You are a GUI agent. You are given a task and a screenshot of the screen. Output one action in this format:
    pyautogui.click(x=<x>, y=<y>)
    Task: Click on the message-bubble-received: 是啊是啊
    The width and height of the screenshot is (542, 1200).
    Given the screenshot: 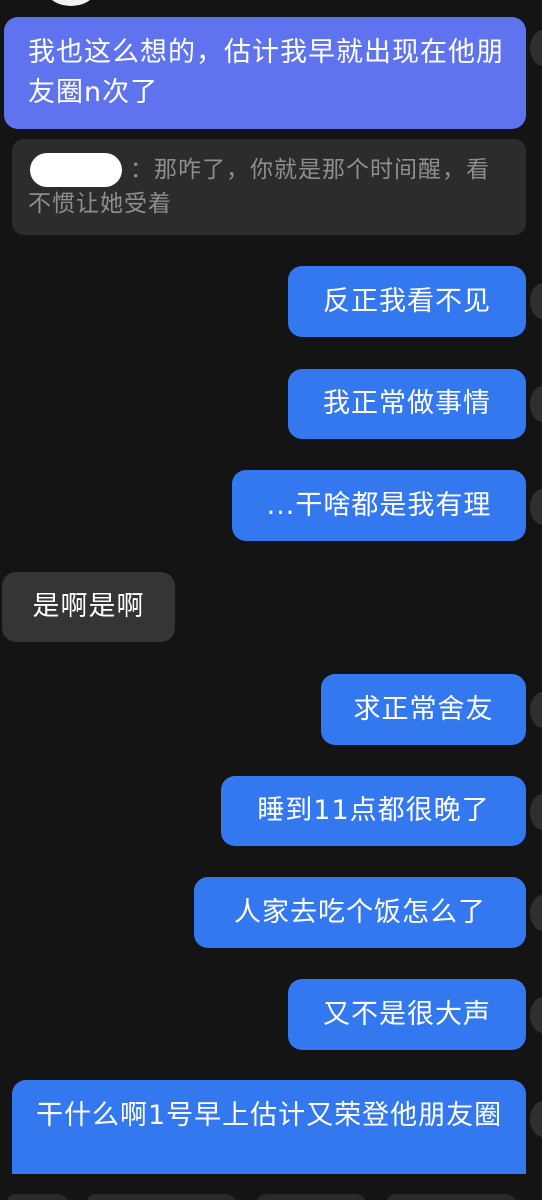 What is the action you would take?
    pyautogui.click(x=88, y=607)
    